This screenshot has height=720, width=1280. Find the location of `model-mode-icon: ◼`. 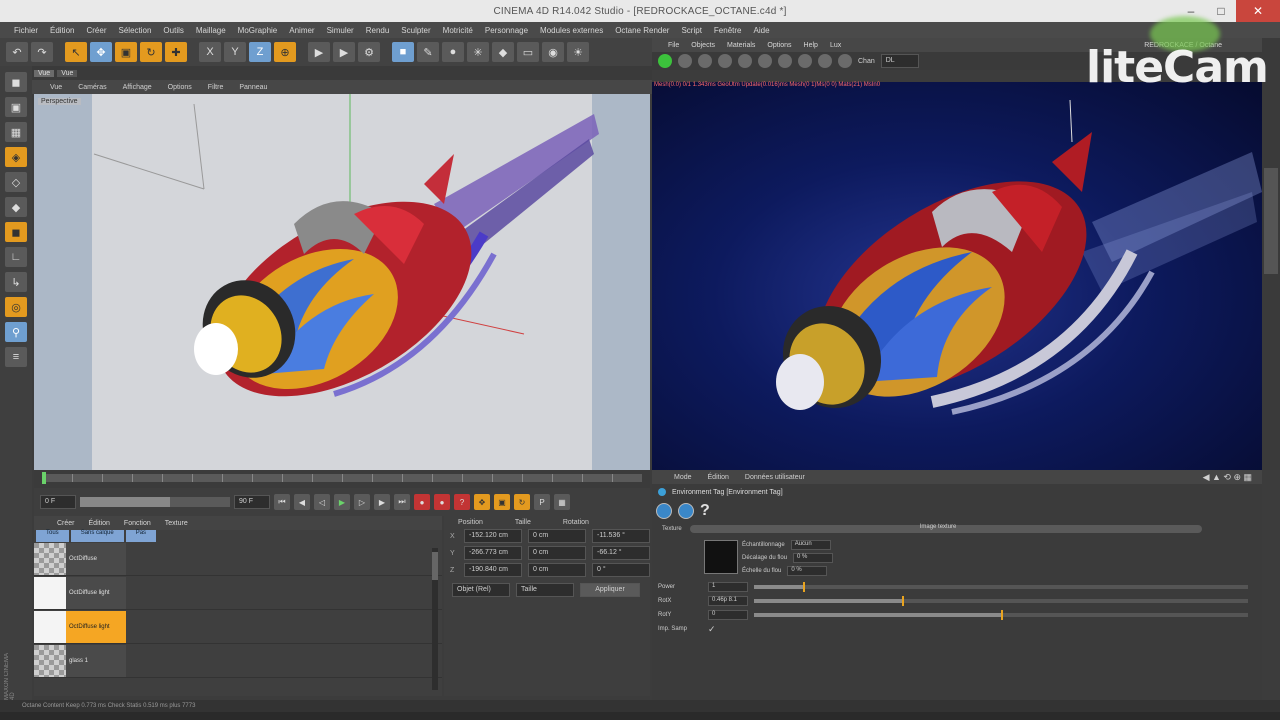

model-mode-icon: ◼ is located at coordinates (16, 82).